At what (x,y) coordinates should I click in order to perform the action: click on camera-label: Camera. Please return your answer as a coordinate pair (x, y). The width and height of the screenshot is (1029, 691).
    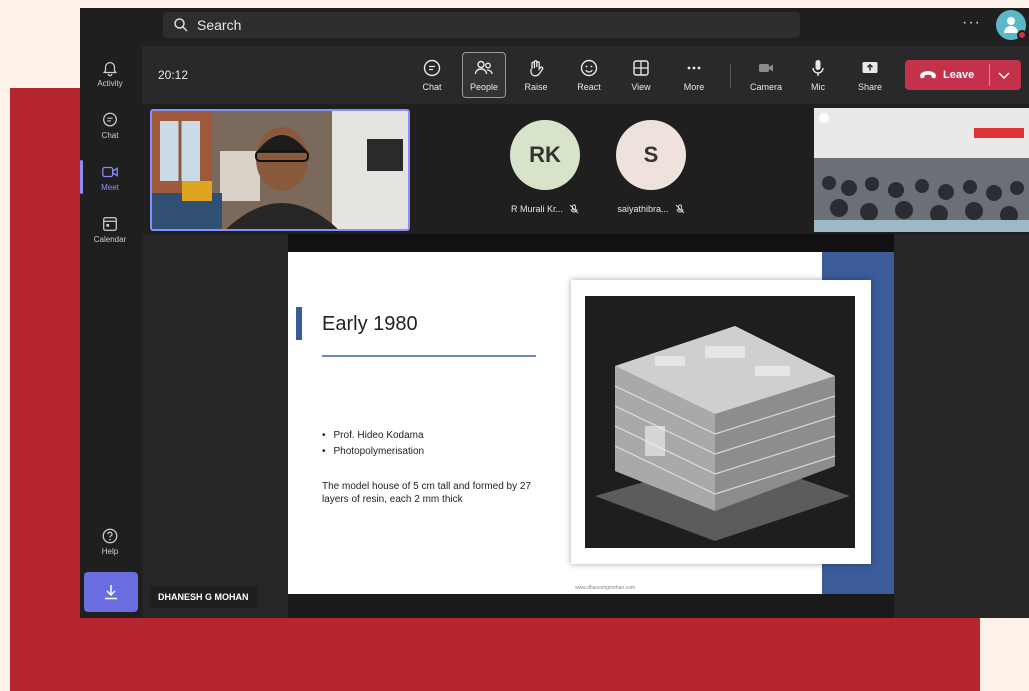
    Looking at the image, I should click on (765, 87).